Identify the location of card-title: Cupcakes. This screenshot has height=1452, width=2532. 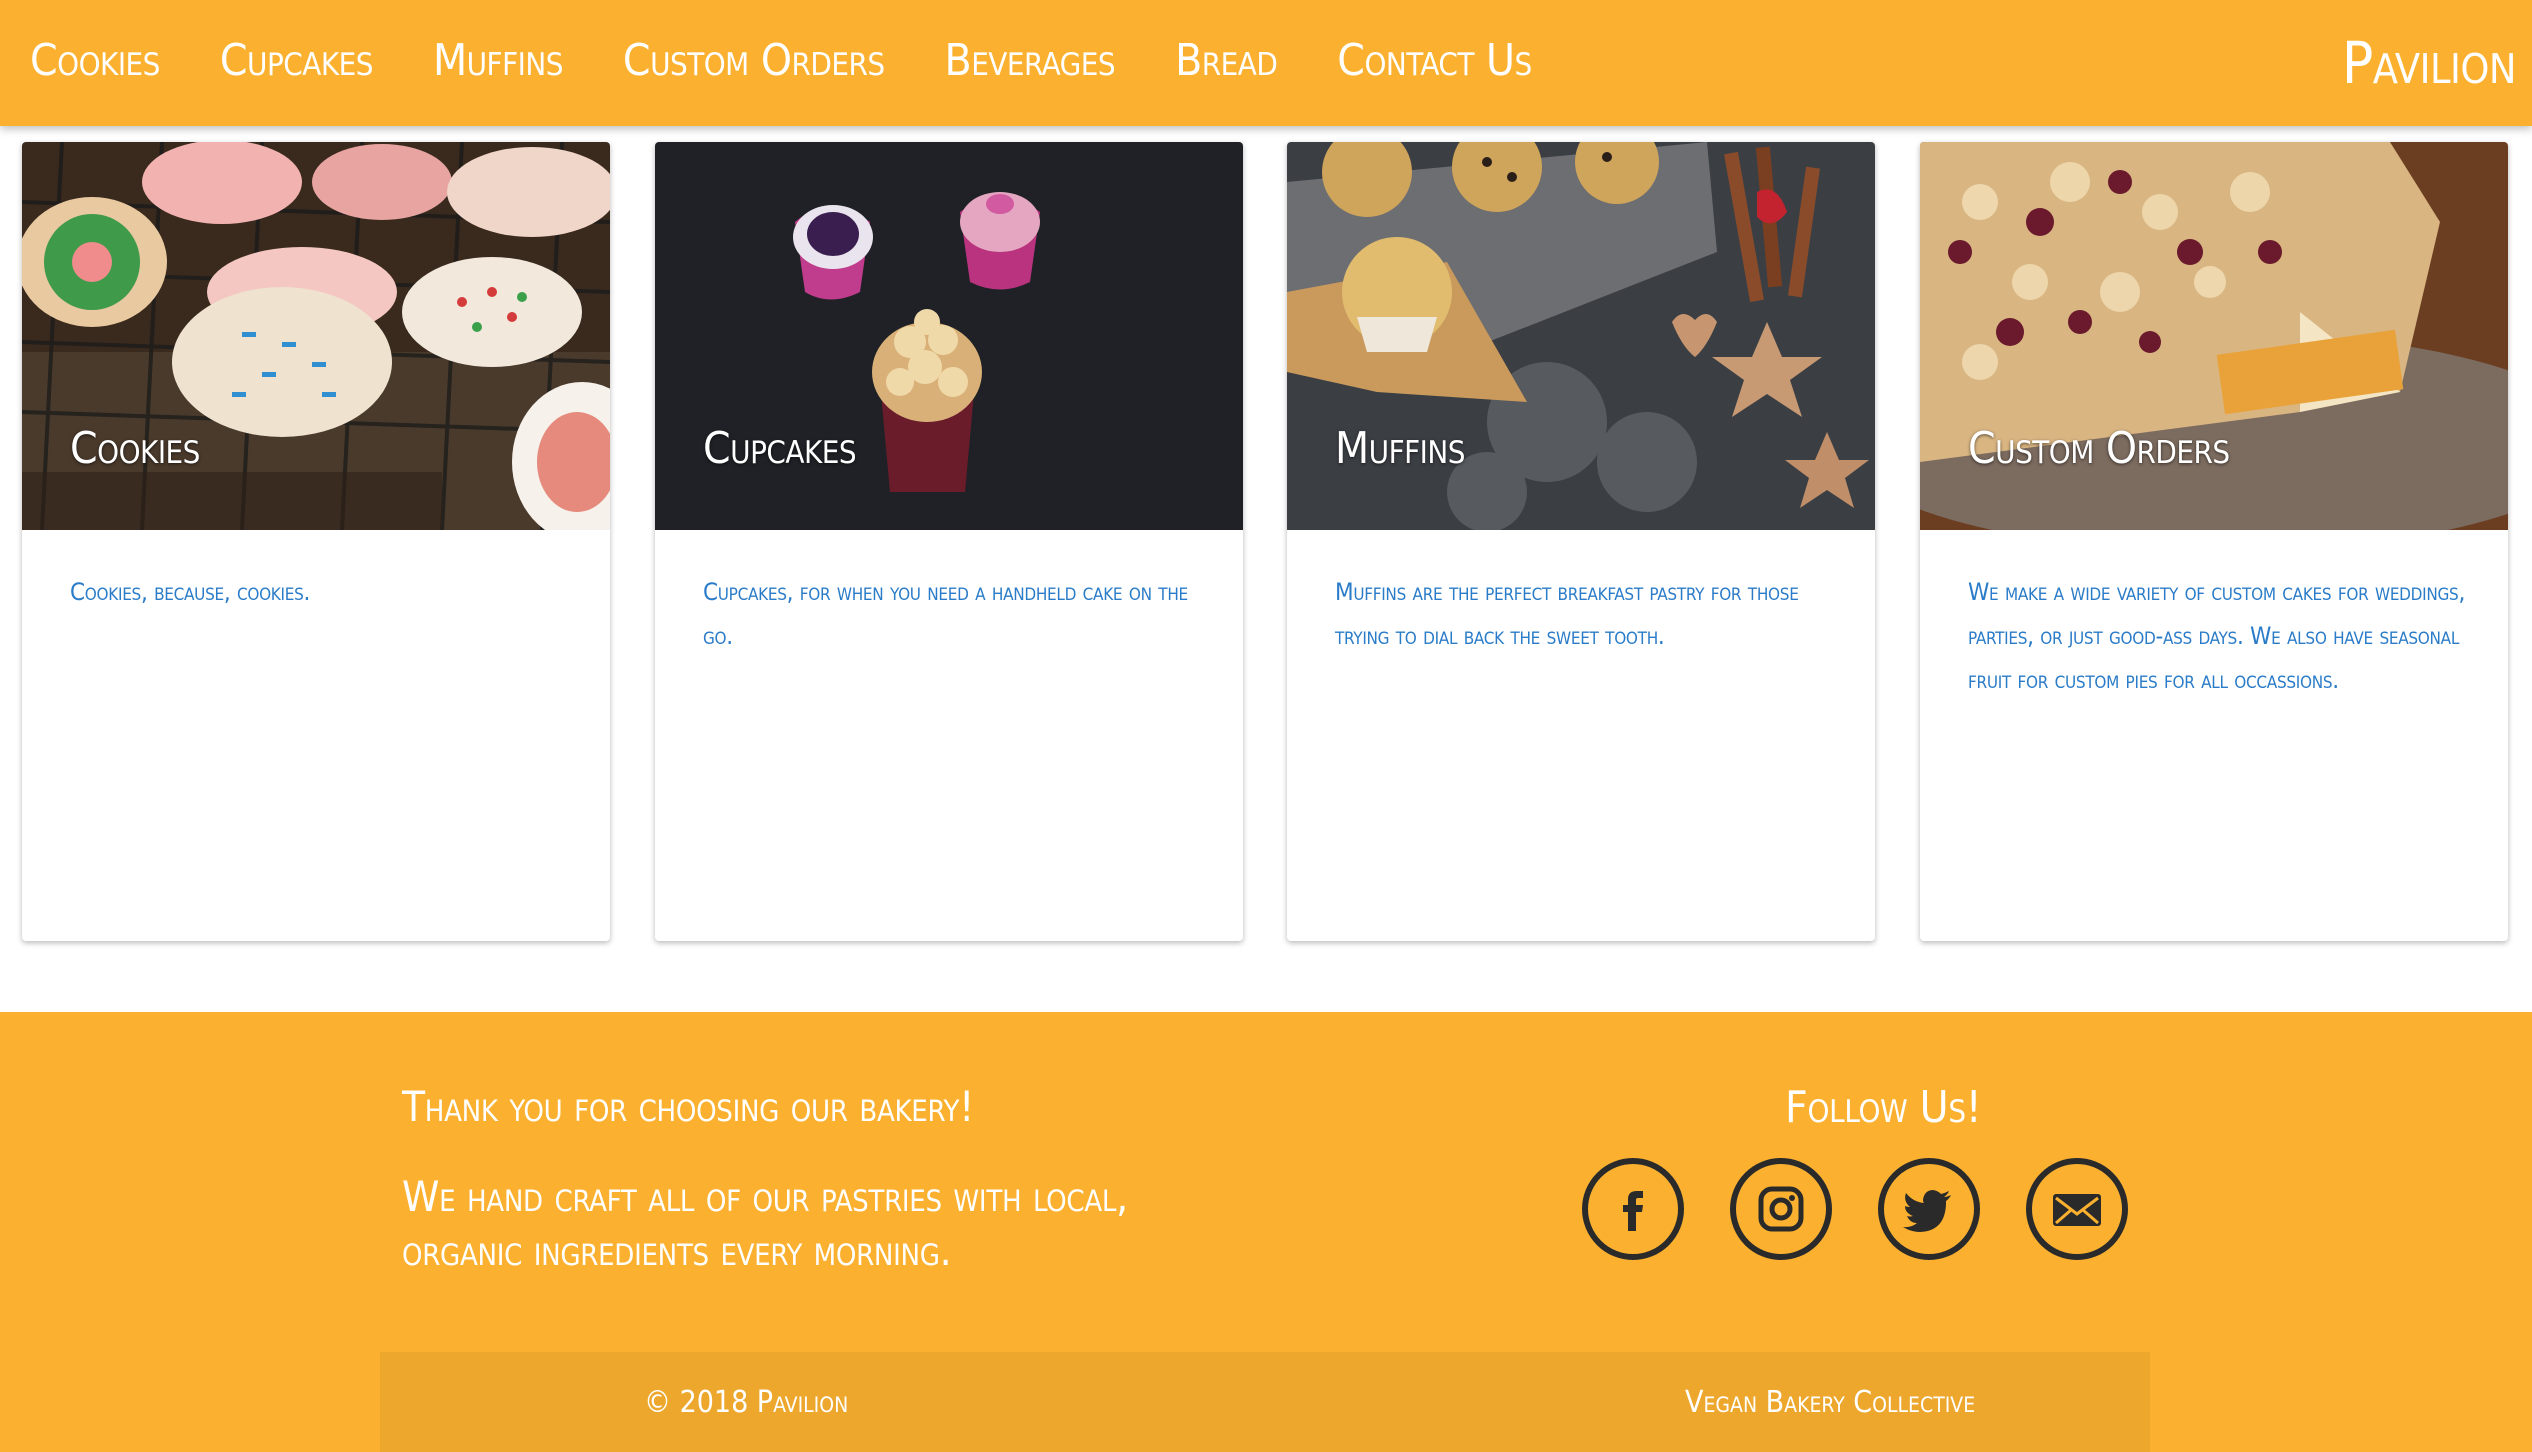
(780, 448).